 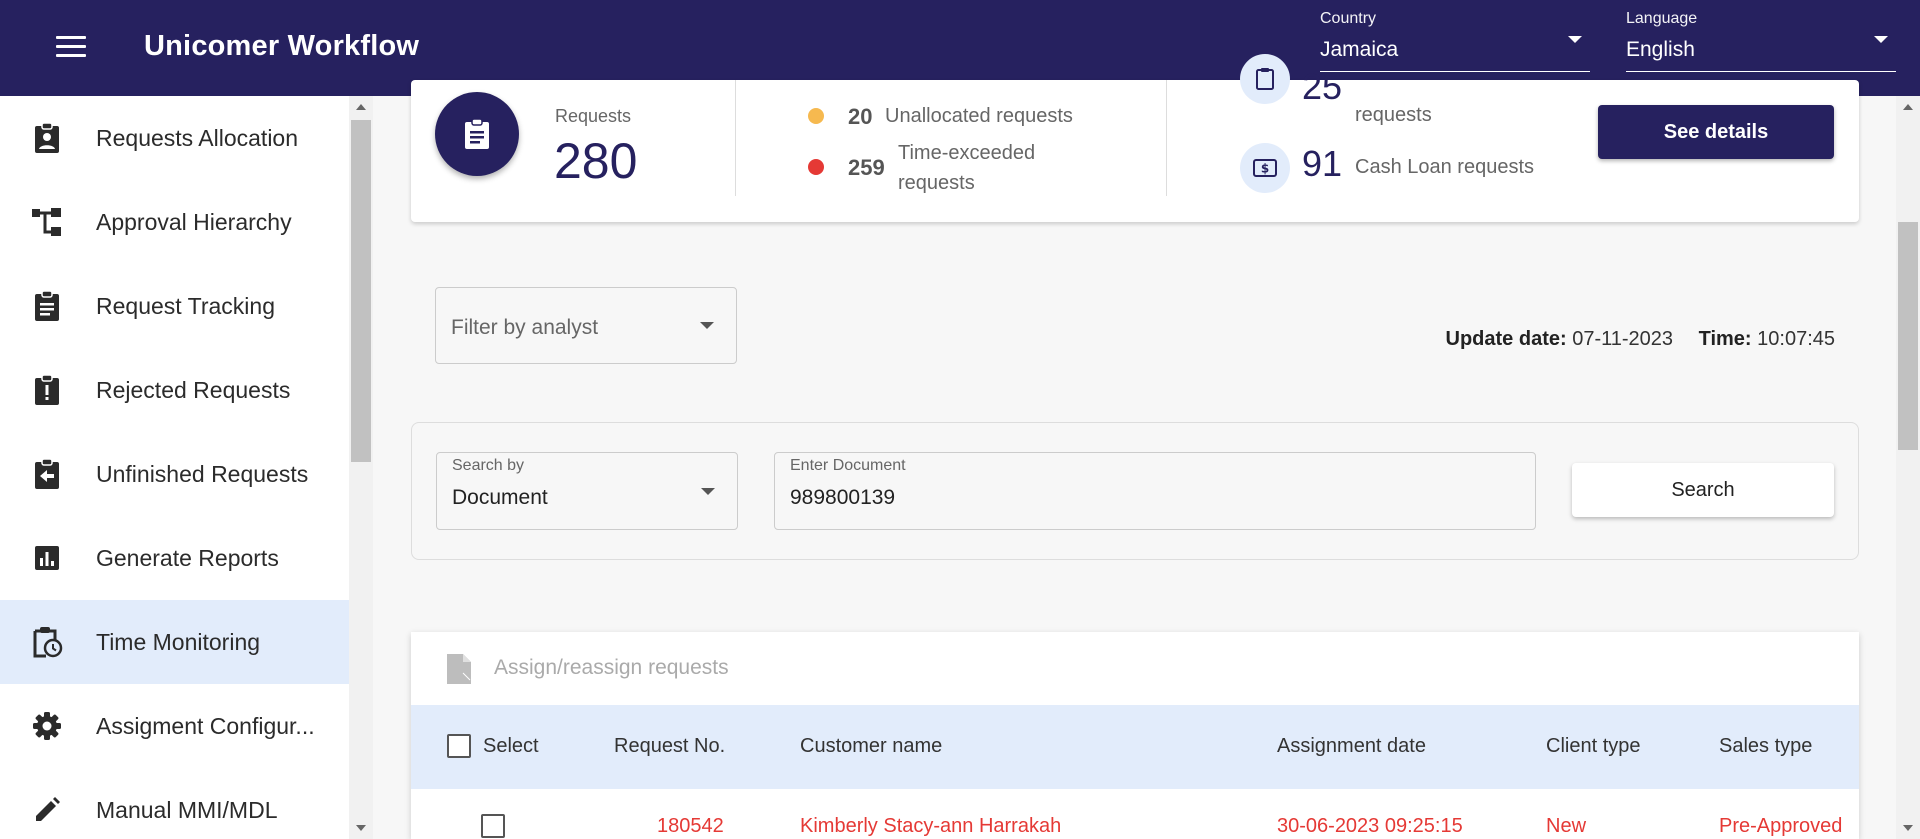 What do you see at coordinates (47, 810) in the screenshot?
I see `pencil-icon` at bounding box center [47, 810].